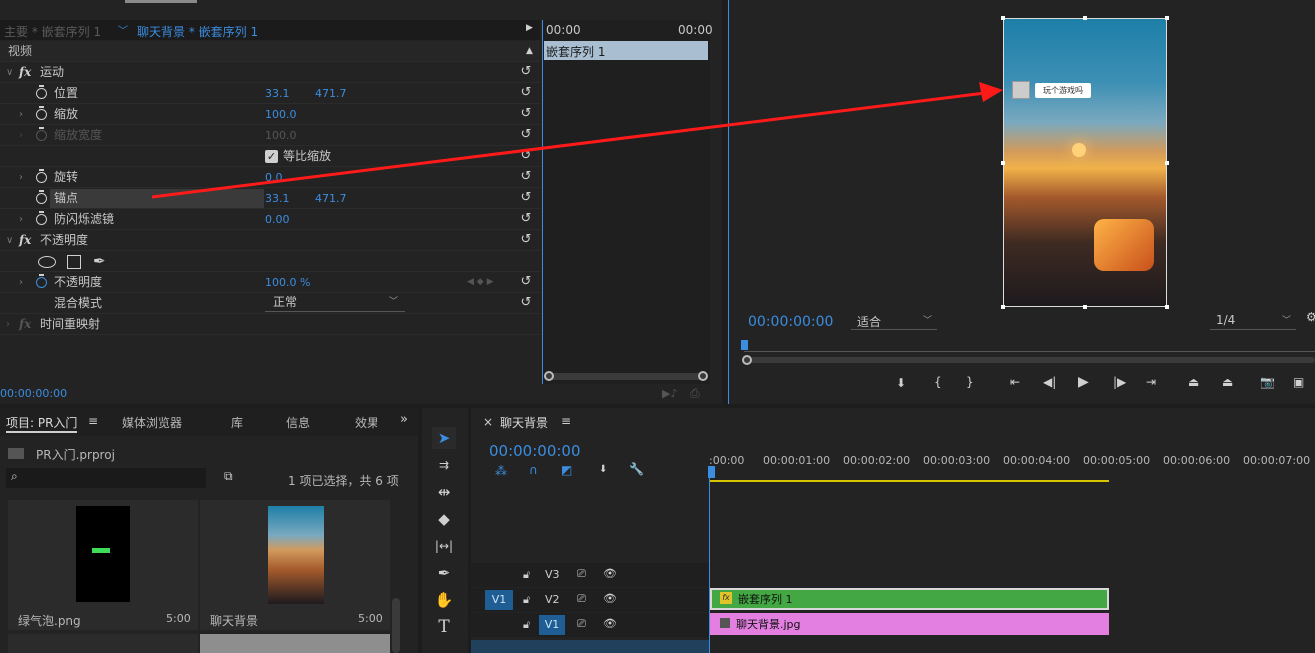 Image resolution: width=1315 pixels, height=653 pixels. Describe the element at coordinates (52, 31) in the screenshot. I see `tab-master: 主要 * 嵌套序列 1` at that location.